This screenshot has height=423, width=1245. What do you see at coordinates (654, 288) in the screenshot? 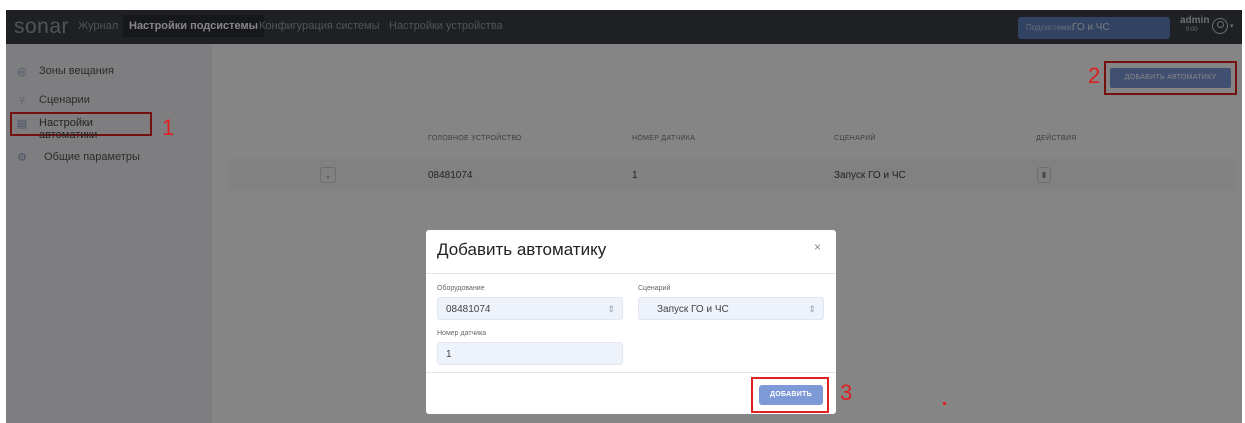
I see `scenario-label: Сценарий` at bounding box center [654, 288].